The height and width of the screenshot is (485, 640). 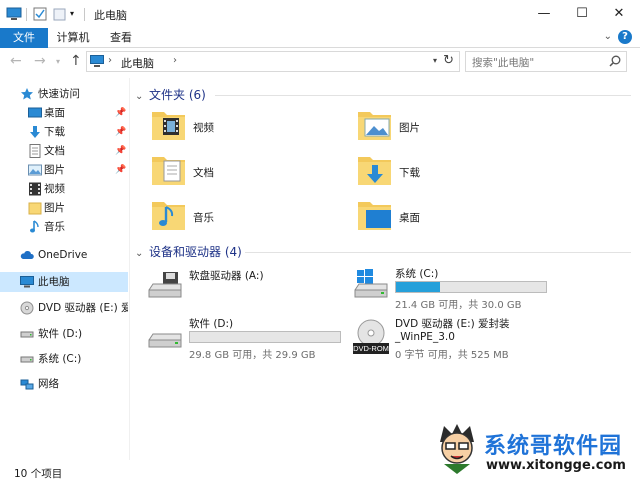 What do you see at coordinates (64, 255) in the screenshot?
I see `nav-item-onedrive: OneDrive` at bounding box center [64, 255].